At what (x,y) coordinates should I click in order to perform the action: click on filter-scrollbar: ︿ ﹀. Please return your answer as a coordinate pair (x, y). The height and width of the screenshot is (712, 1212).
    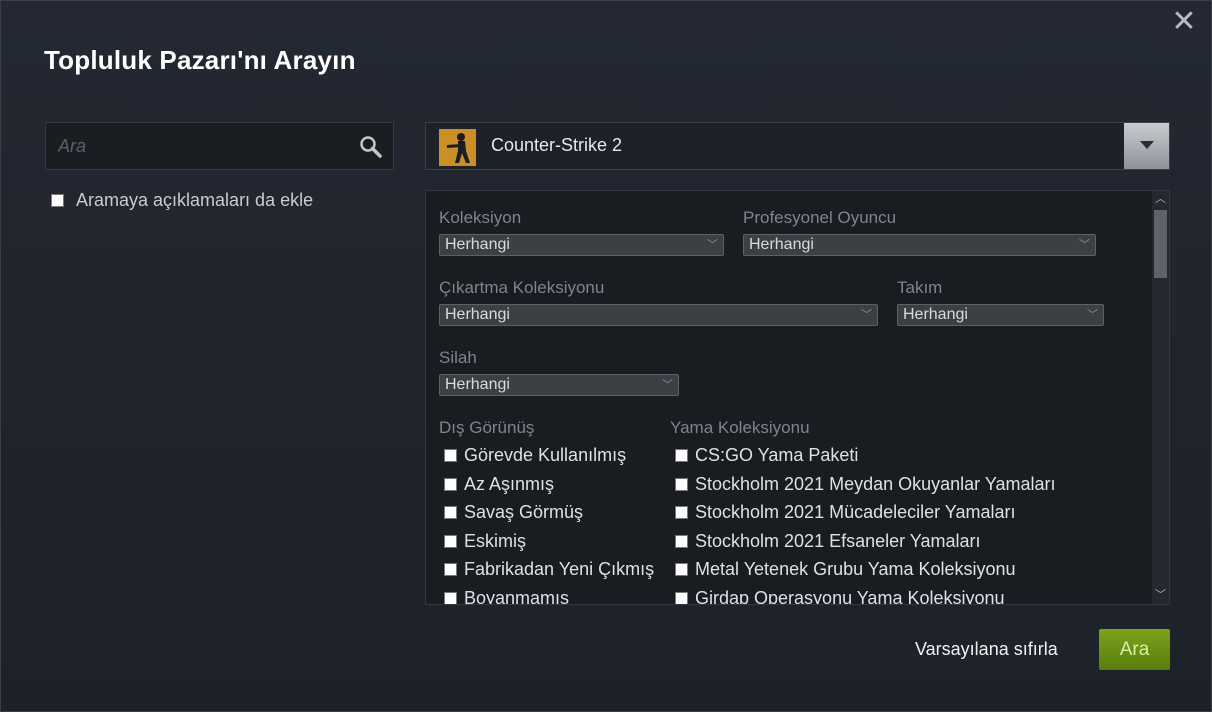
    Looking at the image, I should click on (1160, 397).